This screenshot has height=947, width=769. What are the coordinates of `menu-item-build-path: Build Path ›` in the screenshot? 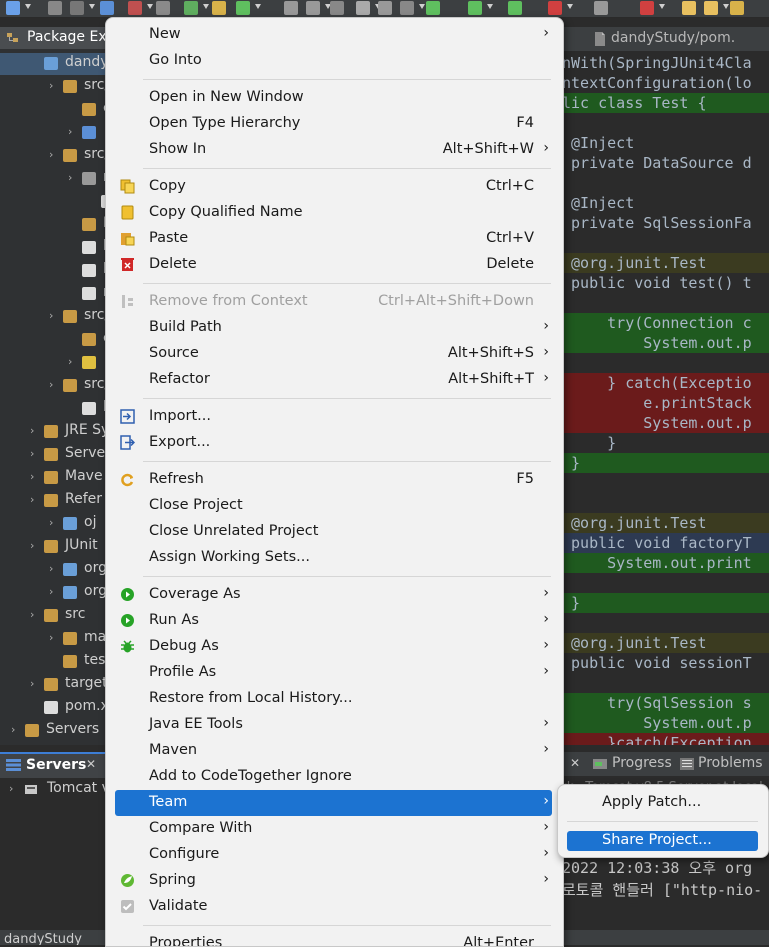 It's located at (333, 328).